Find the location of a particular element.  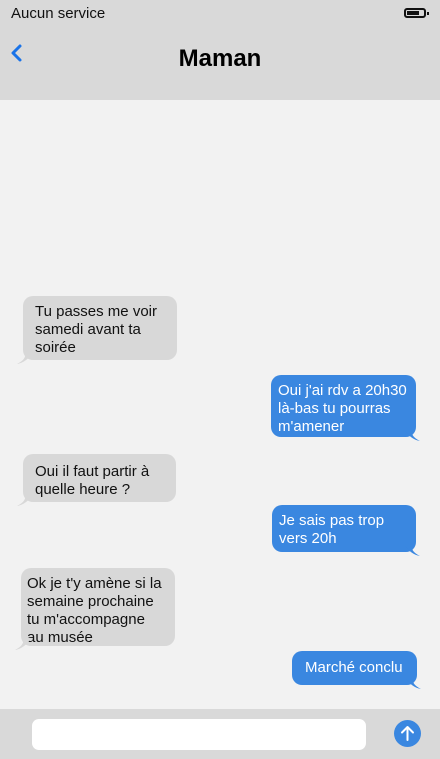

message-input is located at coordinates (199, 734).